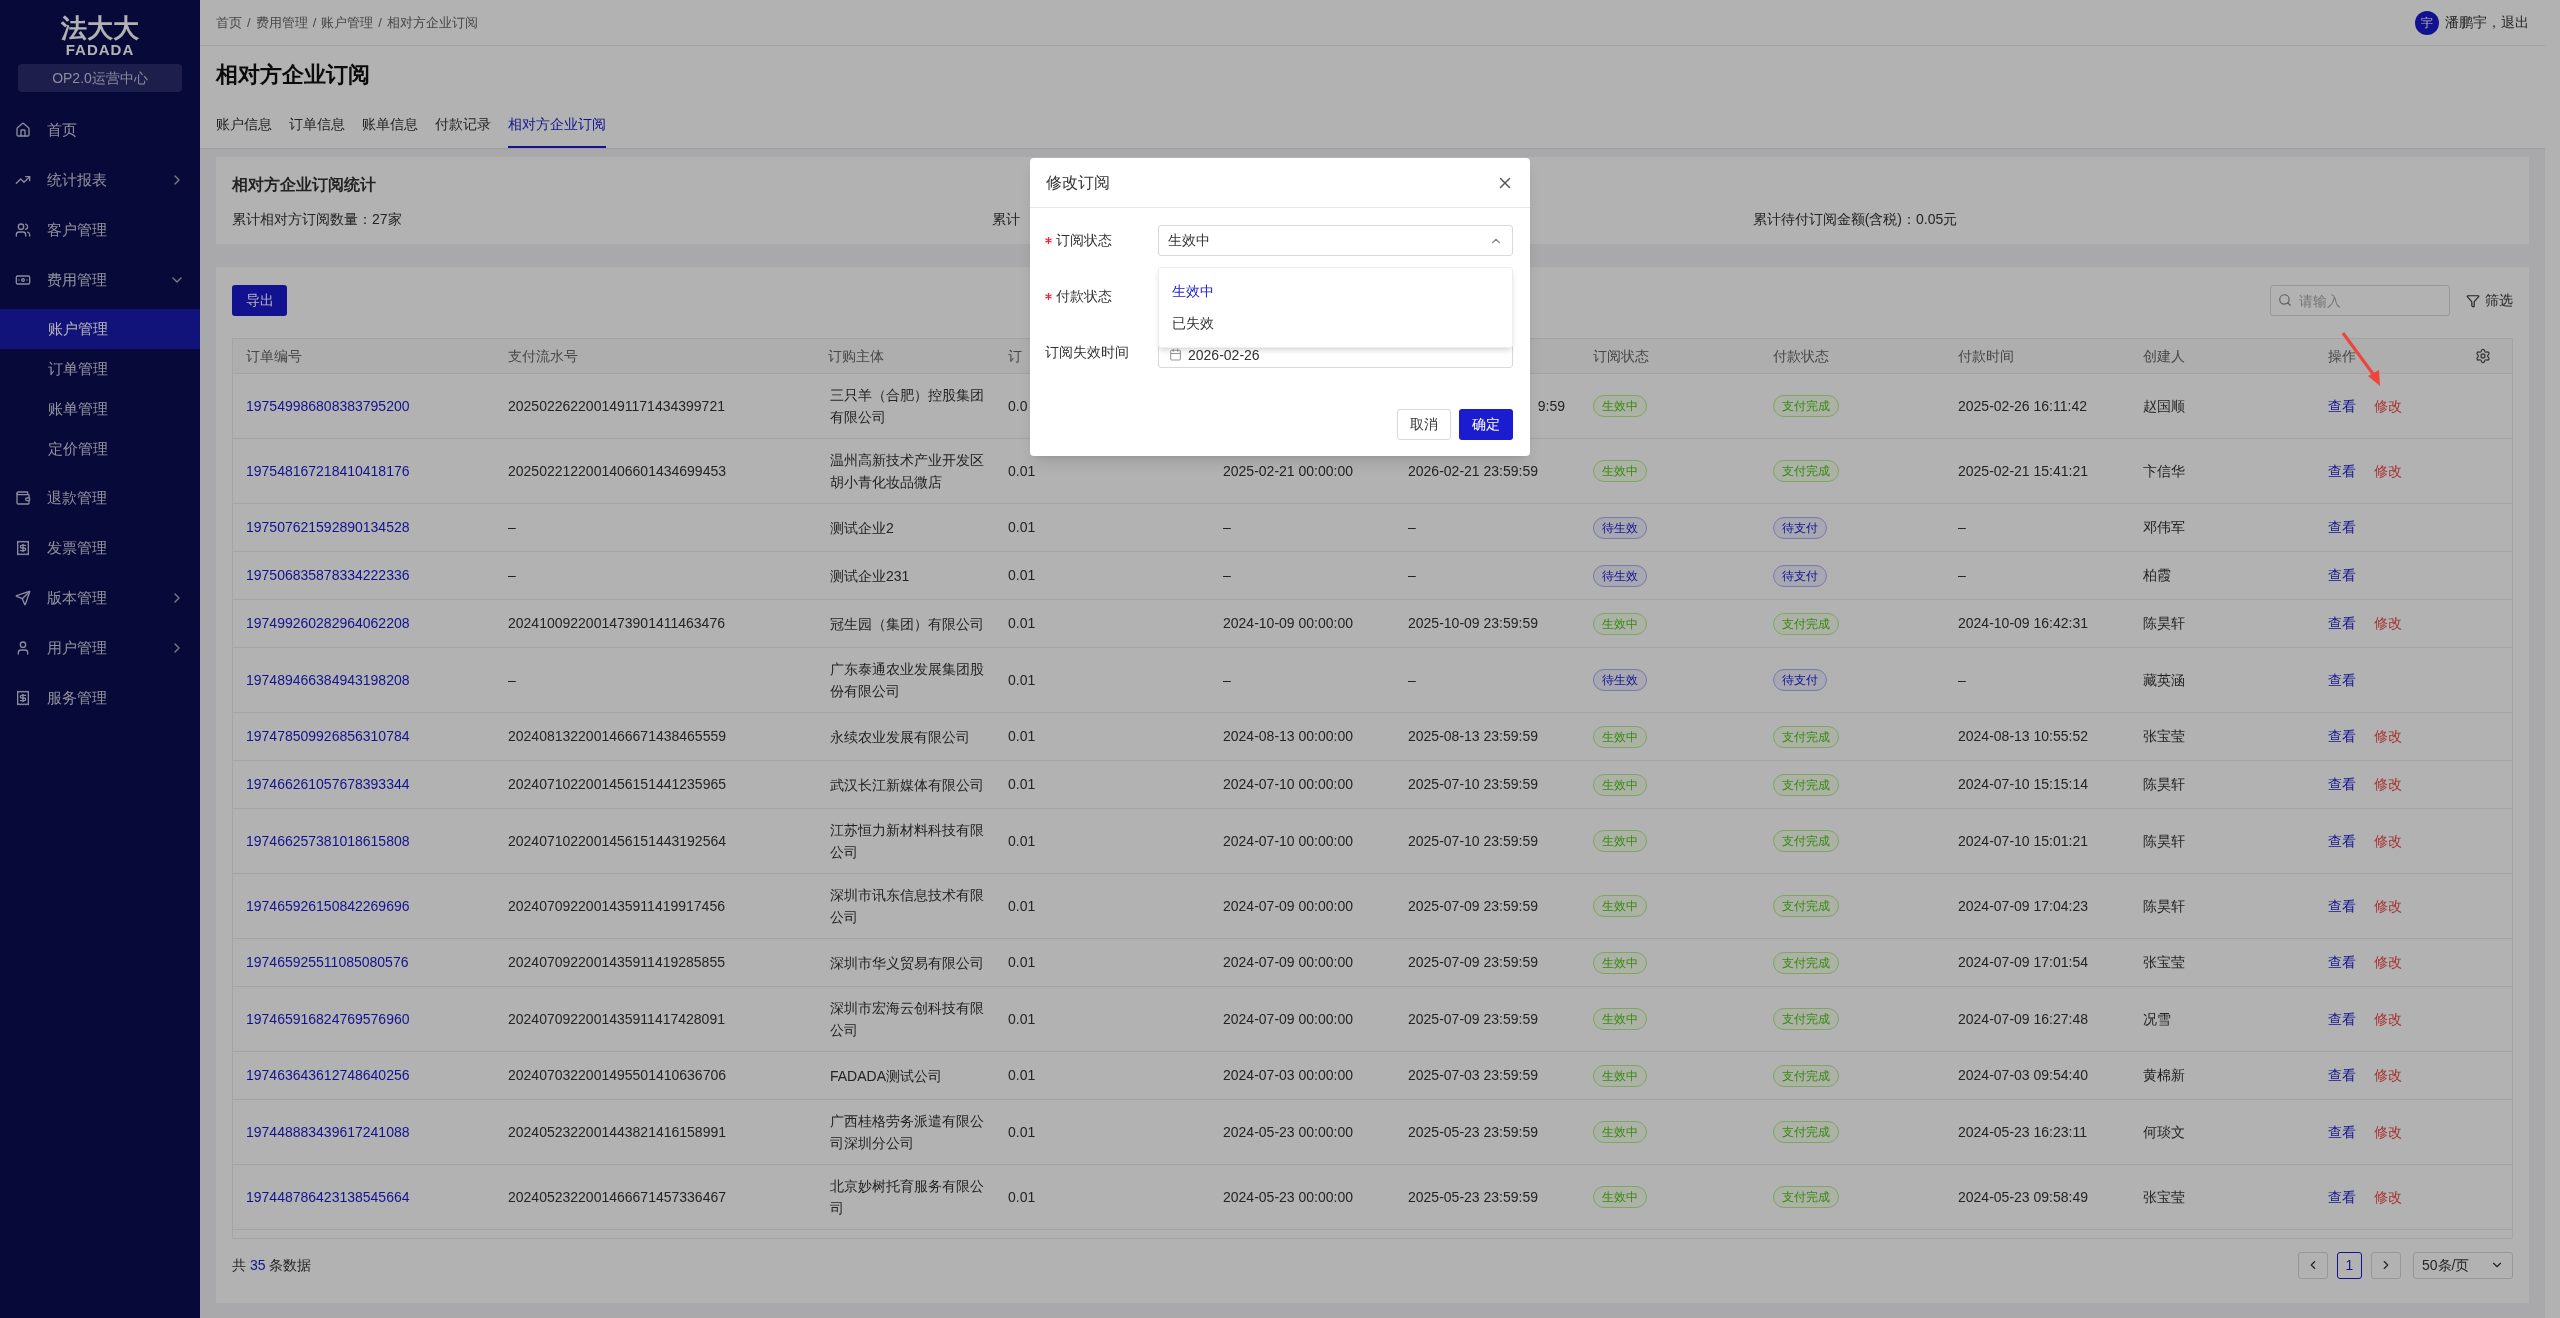  I want to click on select-field: 生效中, so click(1335, 240).